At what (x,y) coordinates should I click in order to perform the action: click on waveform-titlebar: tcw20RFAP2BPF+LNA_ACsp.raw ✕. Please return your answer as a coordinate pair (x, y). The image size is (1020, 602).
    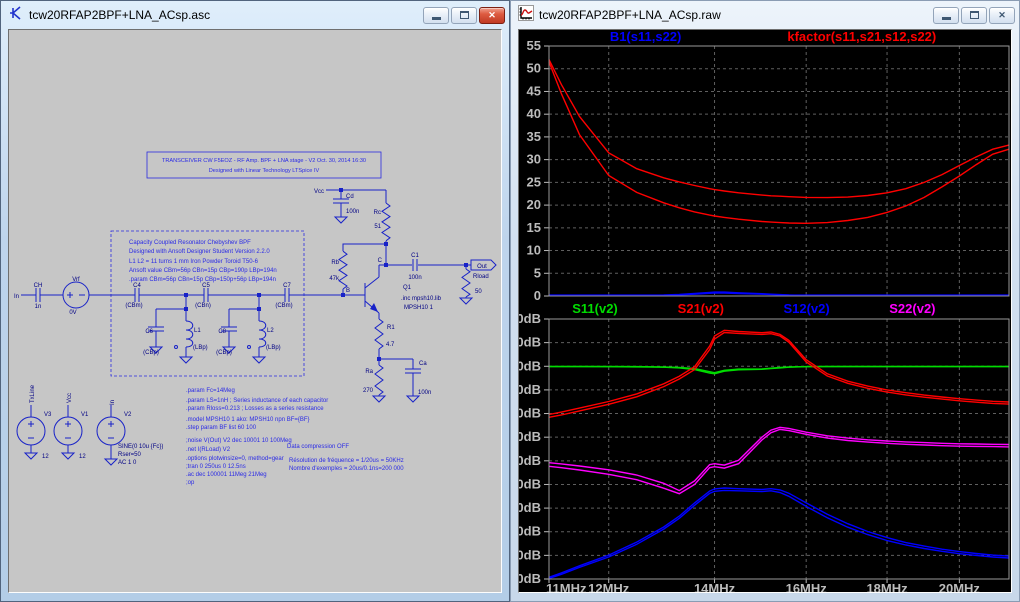
    Looking at the image, I should click on (765, 14).